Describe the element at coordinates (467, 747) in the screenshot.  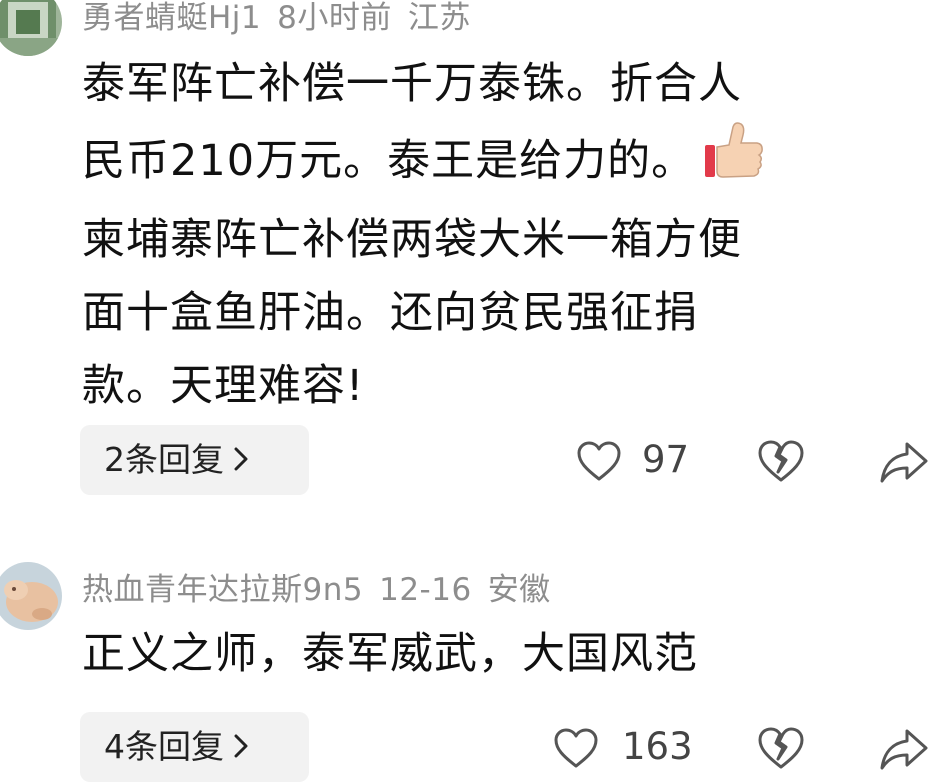
I see `comment-actions: 163` at that location.